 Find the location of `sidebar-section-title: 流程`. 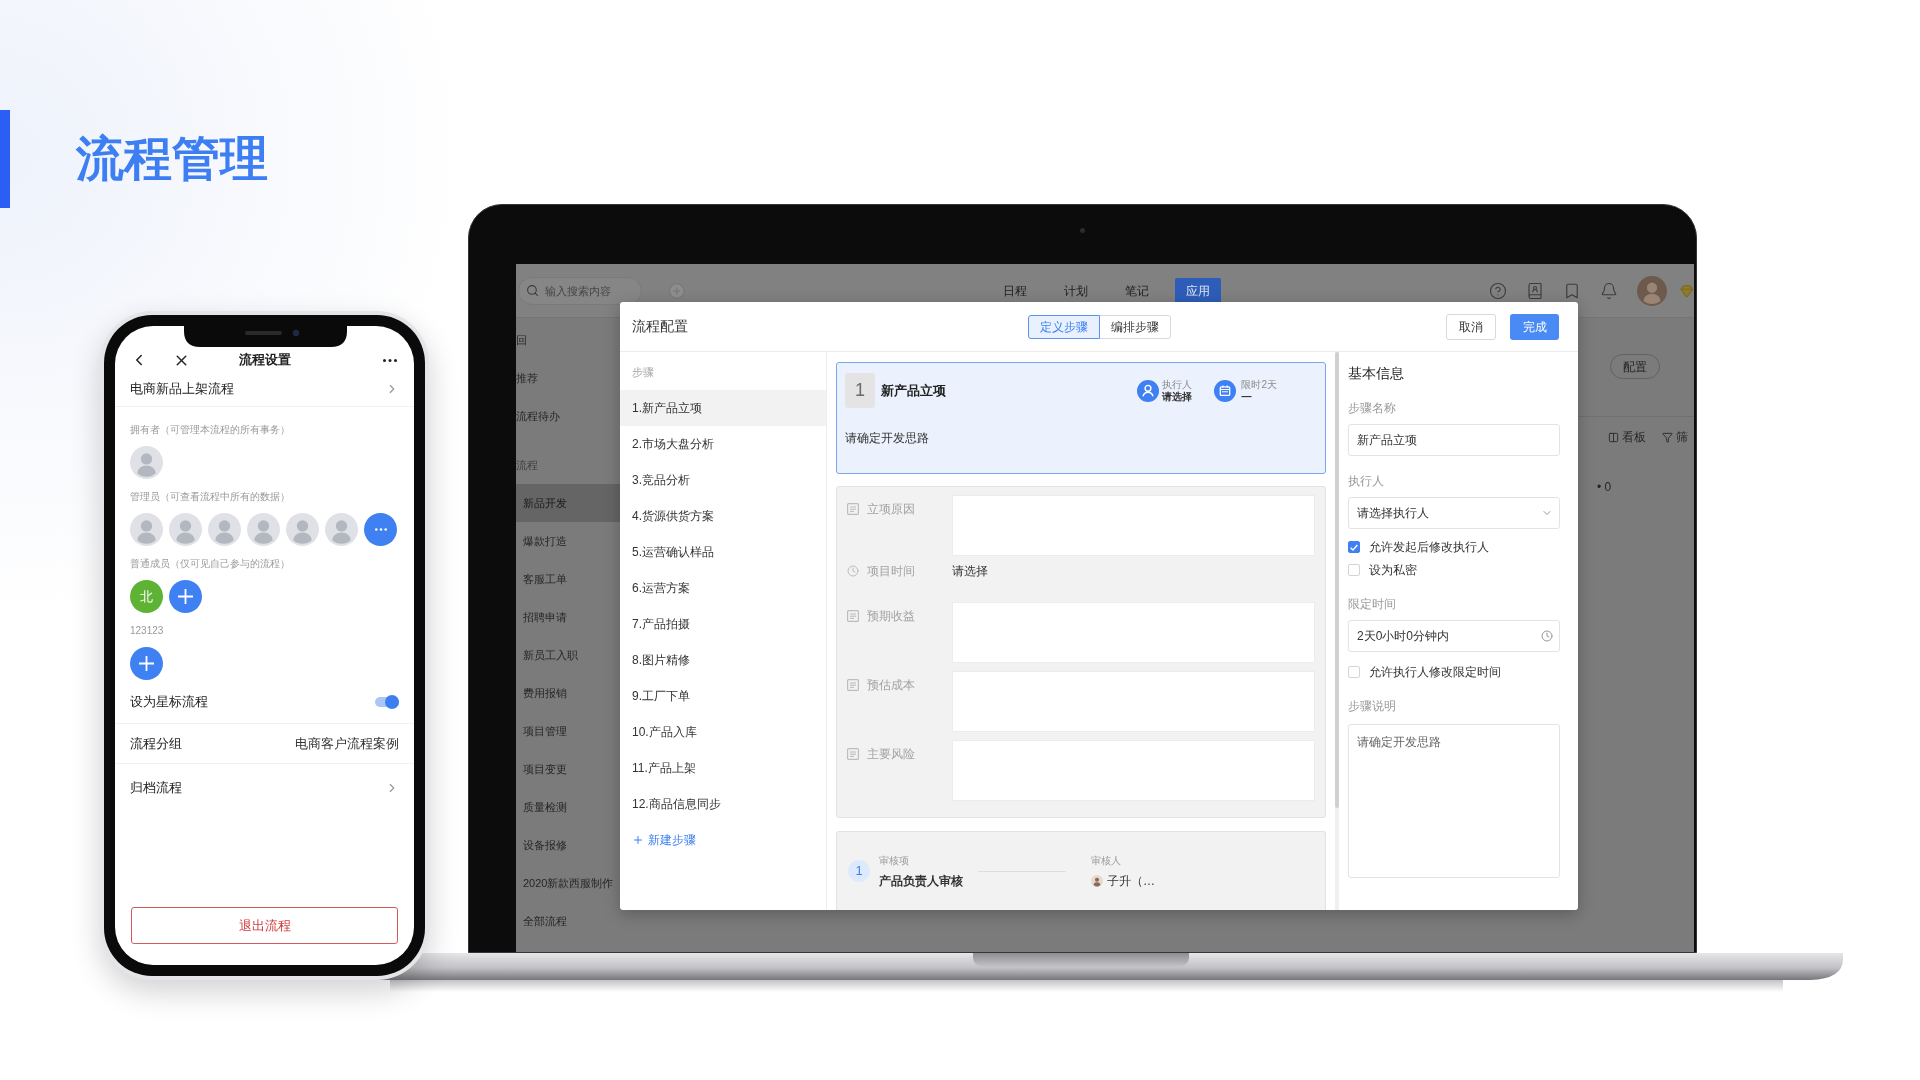

sidebar-section-title: 流程 is located at coordinates (527, 465).